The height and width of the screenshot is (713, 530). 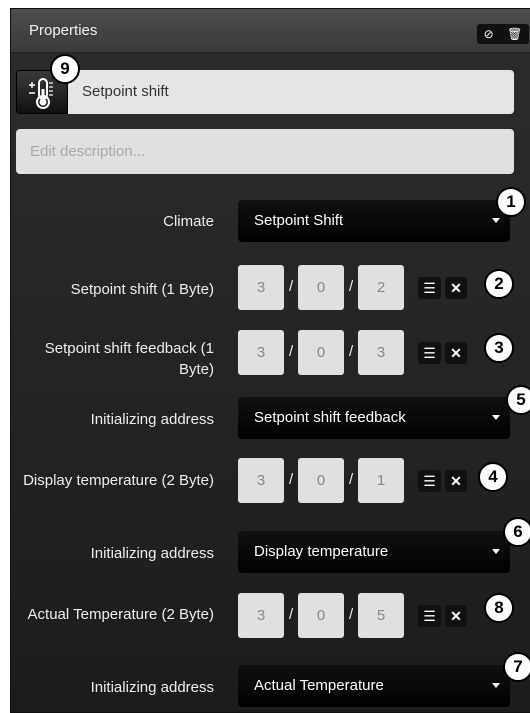 What do you see at coordinates (489, 34) in the screenshot?
I see `check-circle-icon: ⊘` at bounding box center [489, 34].